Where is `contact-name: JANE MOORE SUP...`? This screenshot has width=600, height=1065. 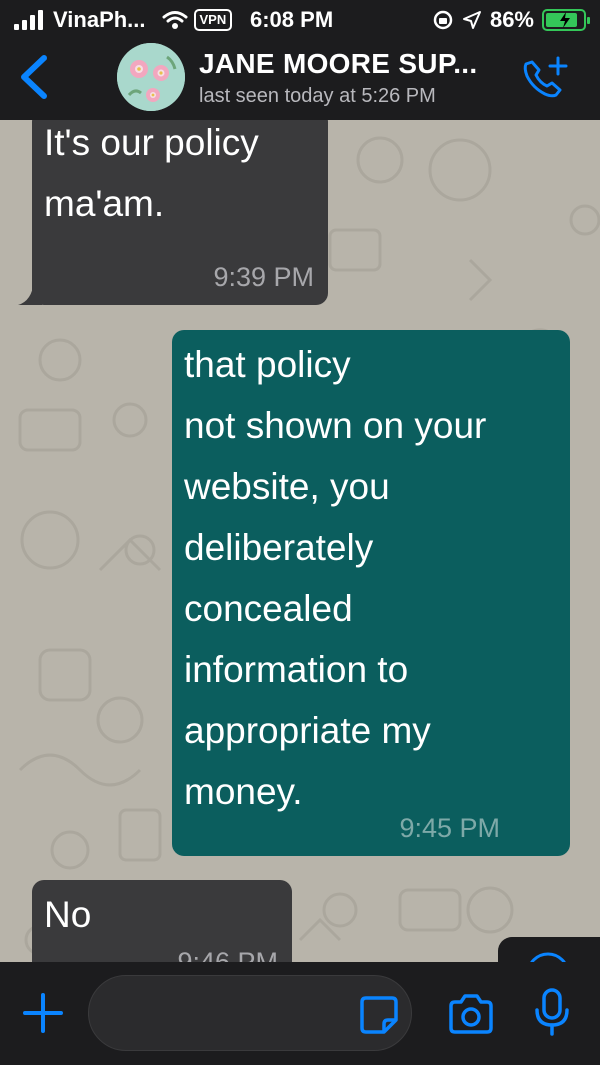 contact-name: JANE MOORE SUP... is located at coordinates (338, 64).